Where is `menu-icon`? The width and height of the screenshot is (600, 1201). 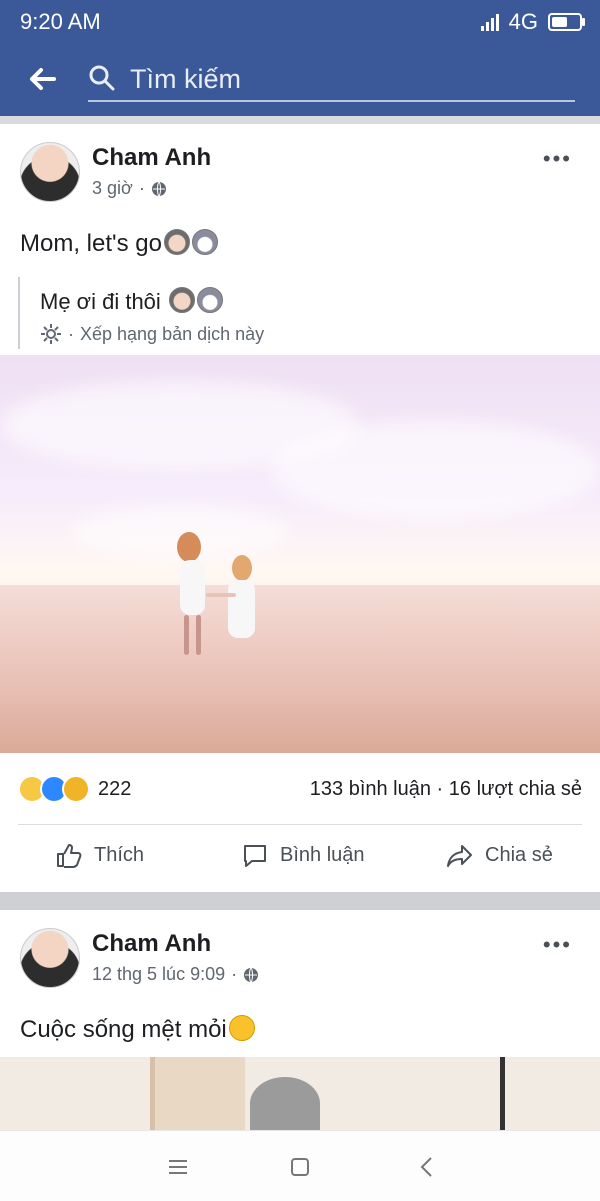 menu-icon is located at coordinates (178, 1167).